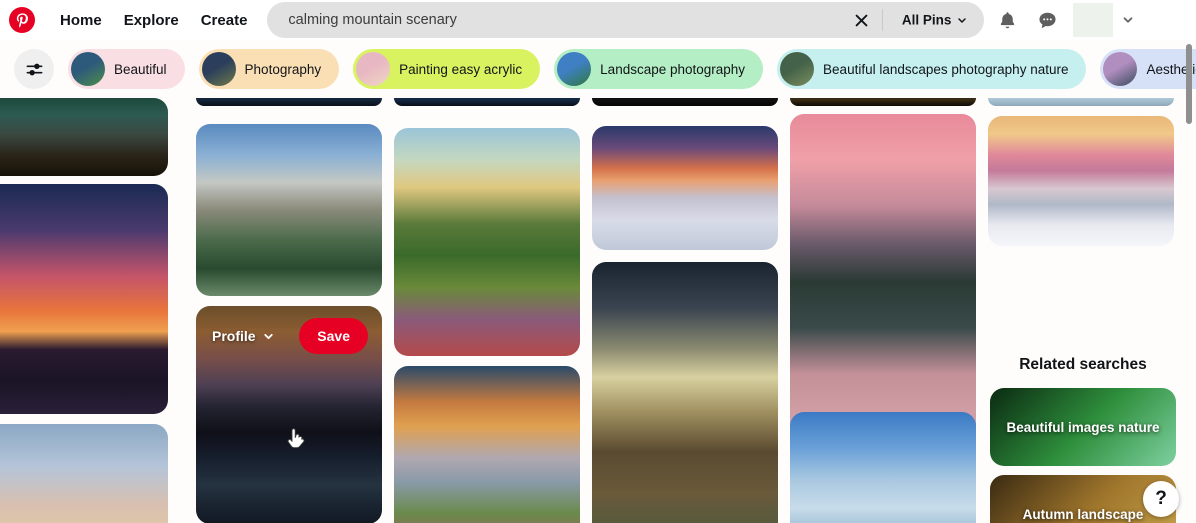 The width and height of the screenshot is (1196, 523). I want to click on sliders-icon, so click(34, 69).